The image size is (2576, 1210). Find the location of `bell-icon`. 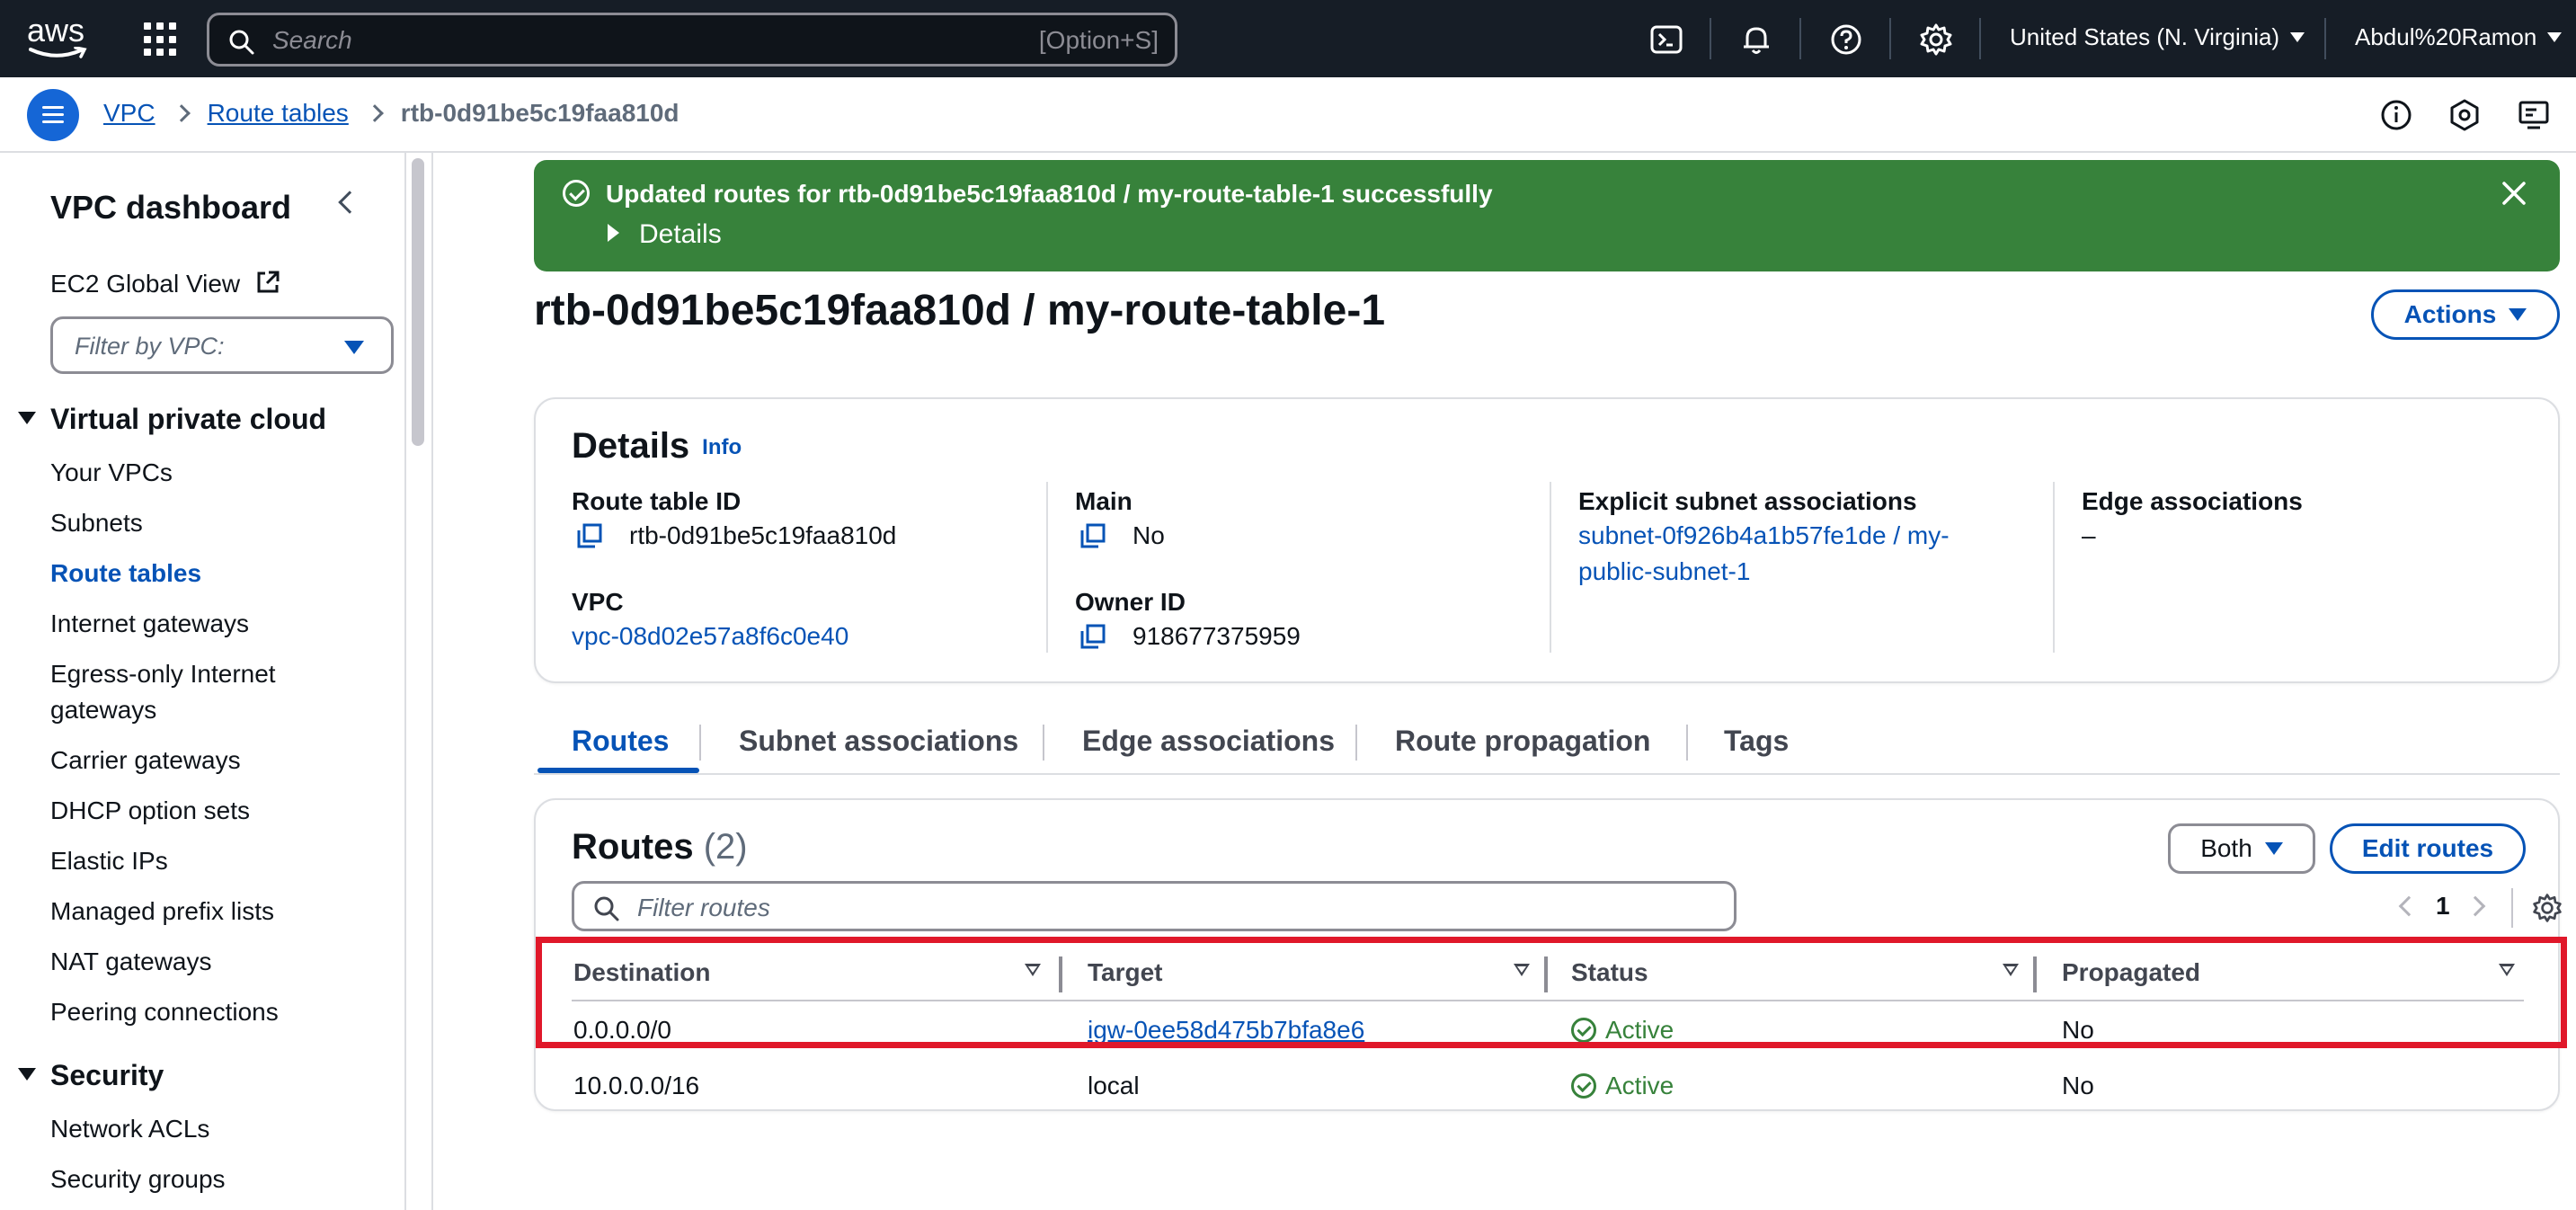

bell-icon is located at coordinates (1756, 40).